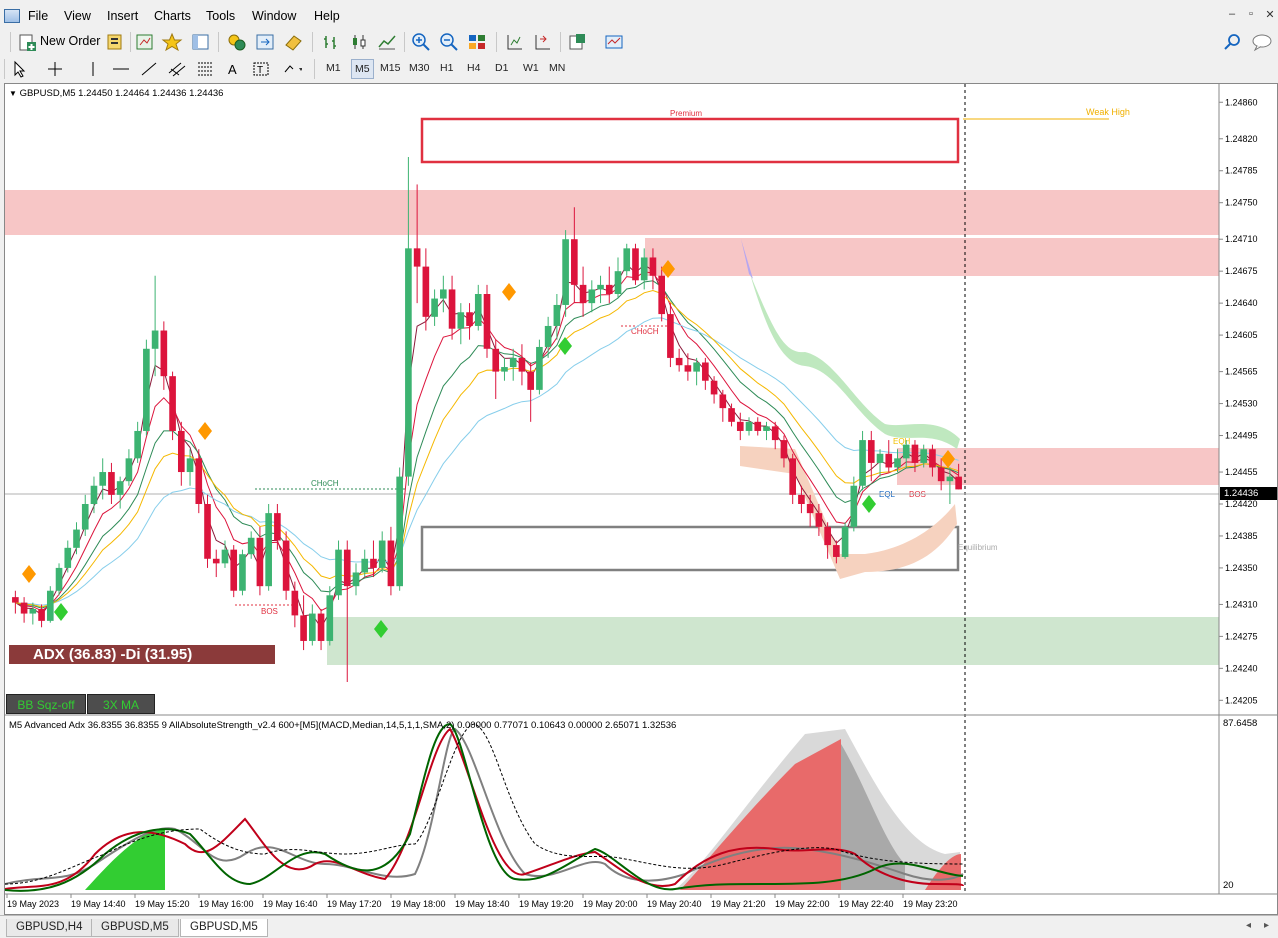  I want to click on minimize-icon: –, so click(1232, 14).